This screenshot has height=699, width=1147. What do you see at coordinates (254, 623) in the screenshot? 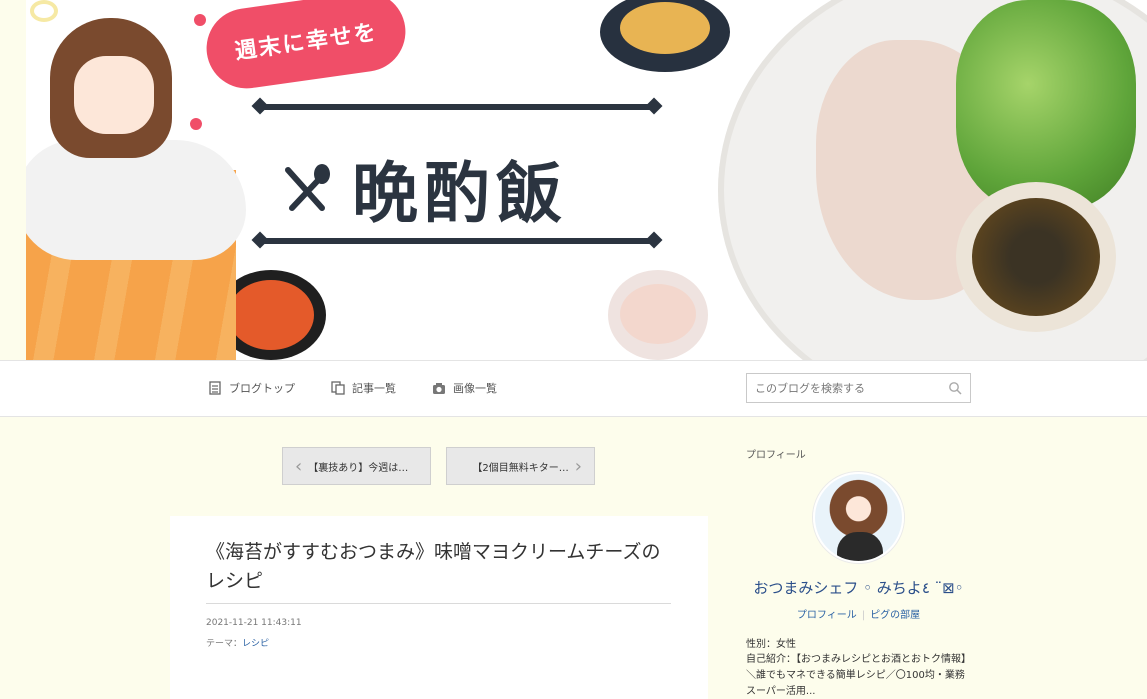
I see `article-date: 2021-11-21 11:43:11` at bounding box center [254, 623].